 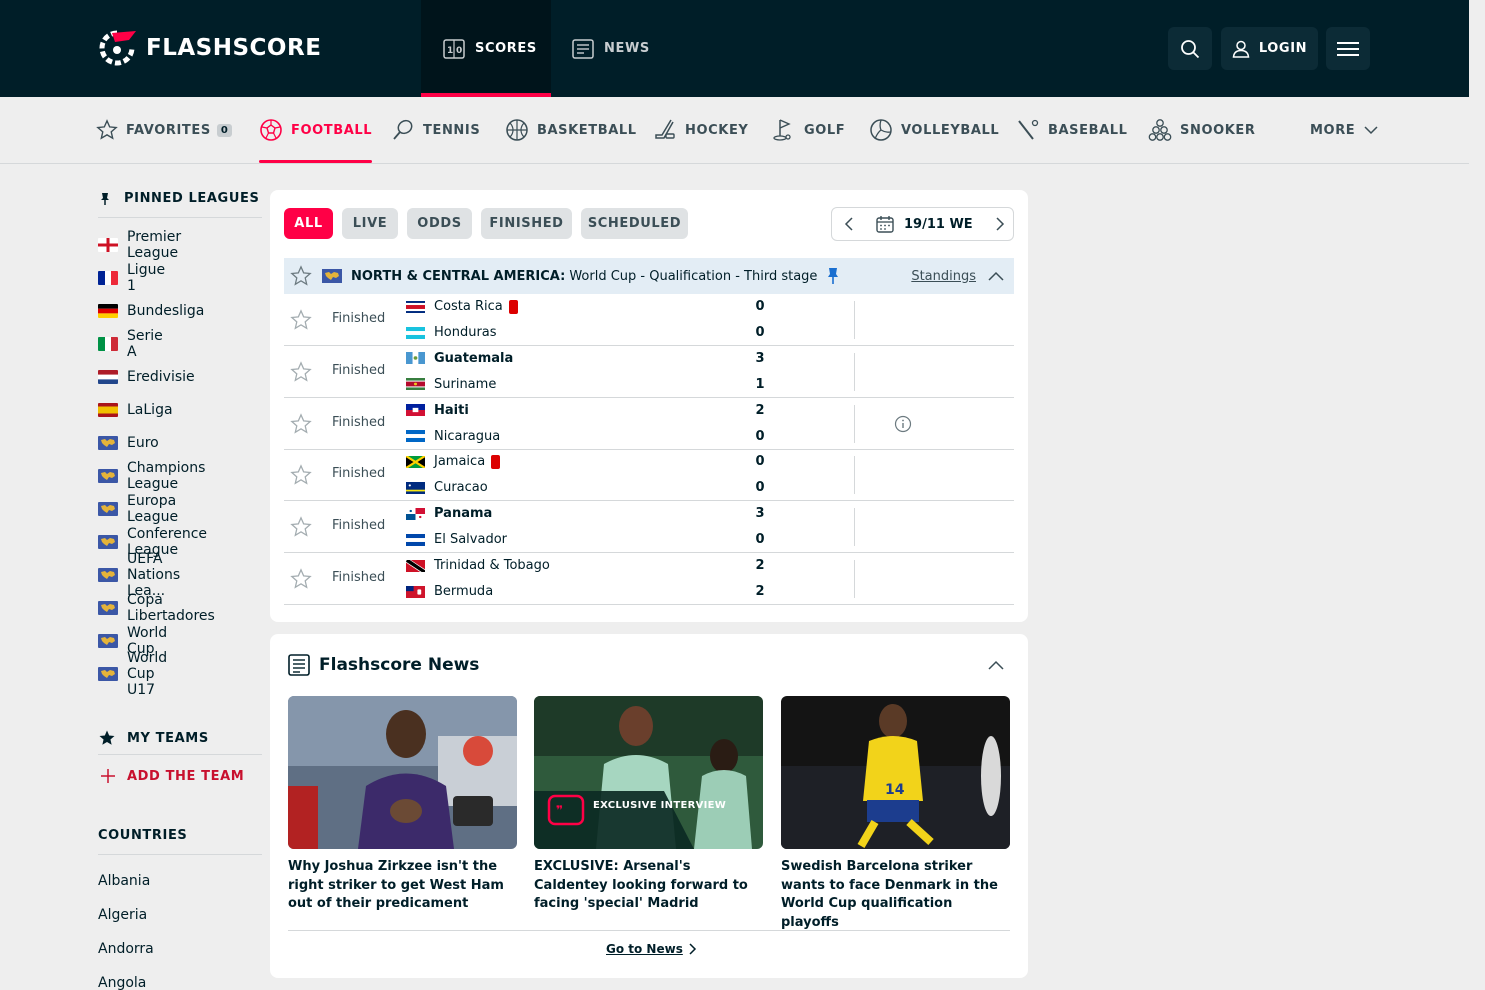 I want to click on filter-finished: FINISHED, so click(x=526, y=223).